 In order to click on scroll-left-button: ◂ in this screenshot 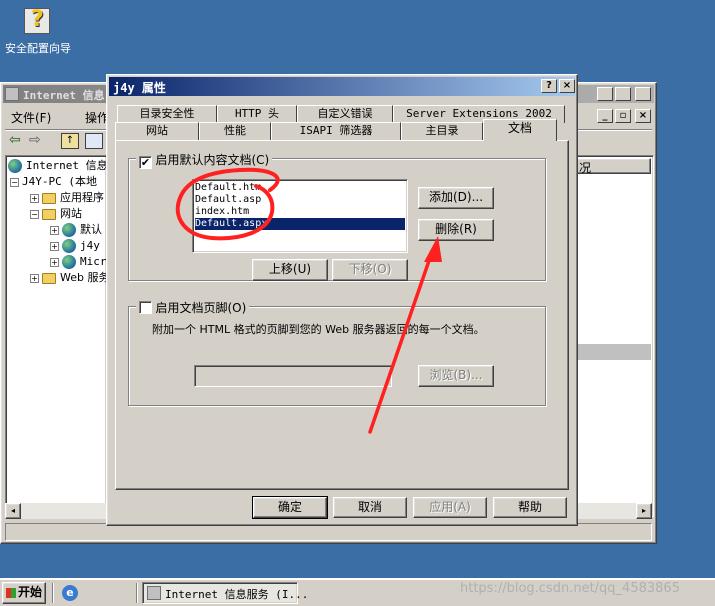, I will do `click(13, 511)`.